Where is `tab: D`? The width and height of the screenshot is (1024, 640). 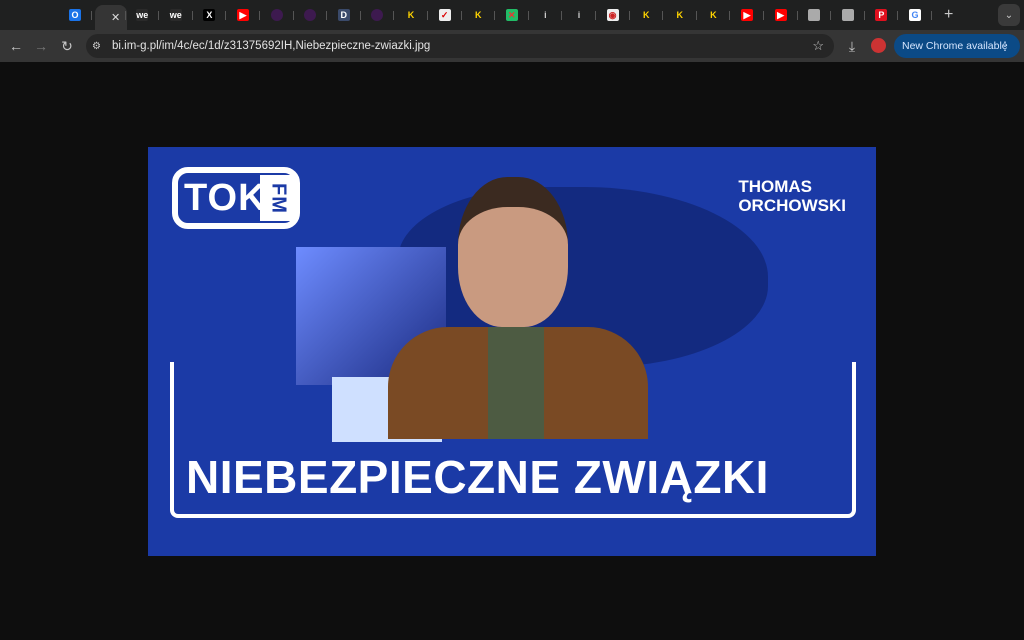 tab: D is located at coordinates (344, 15).